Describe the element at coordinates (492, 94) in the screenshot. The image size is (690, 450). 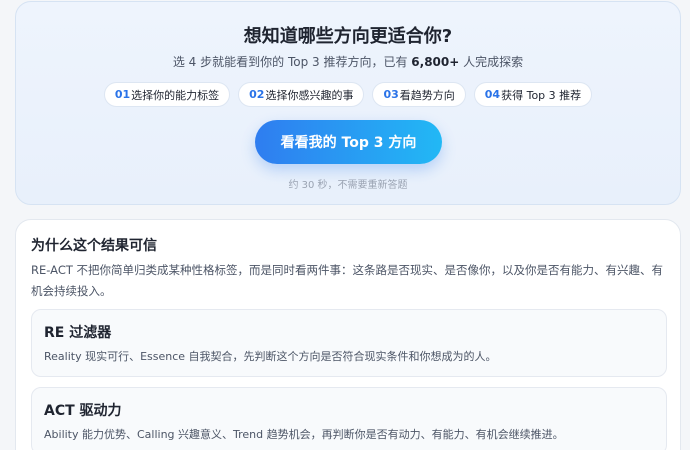
I see `step-number: 04` at that location.